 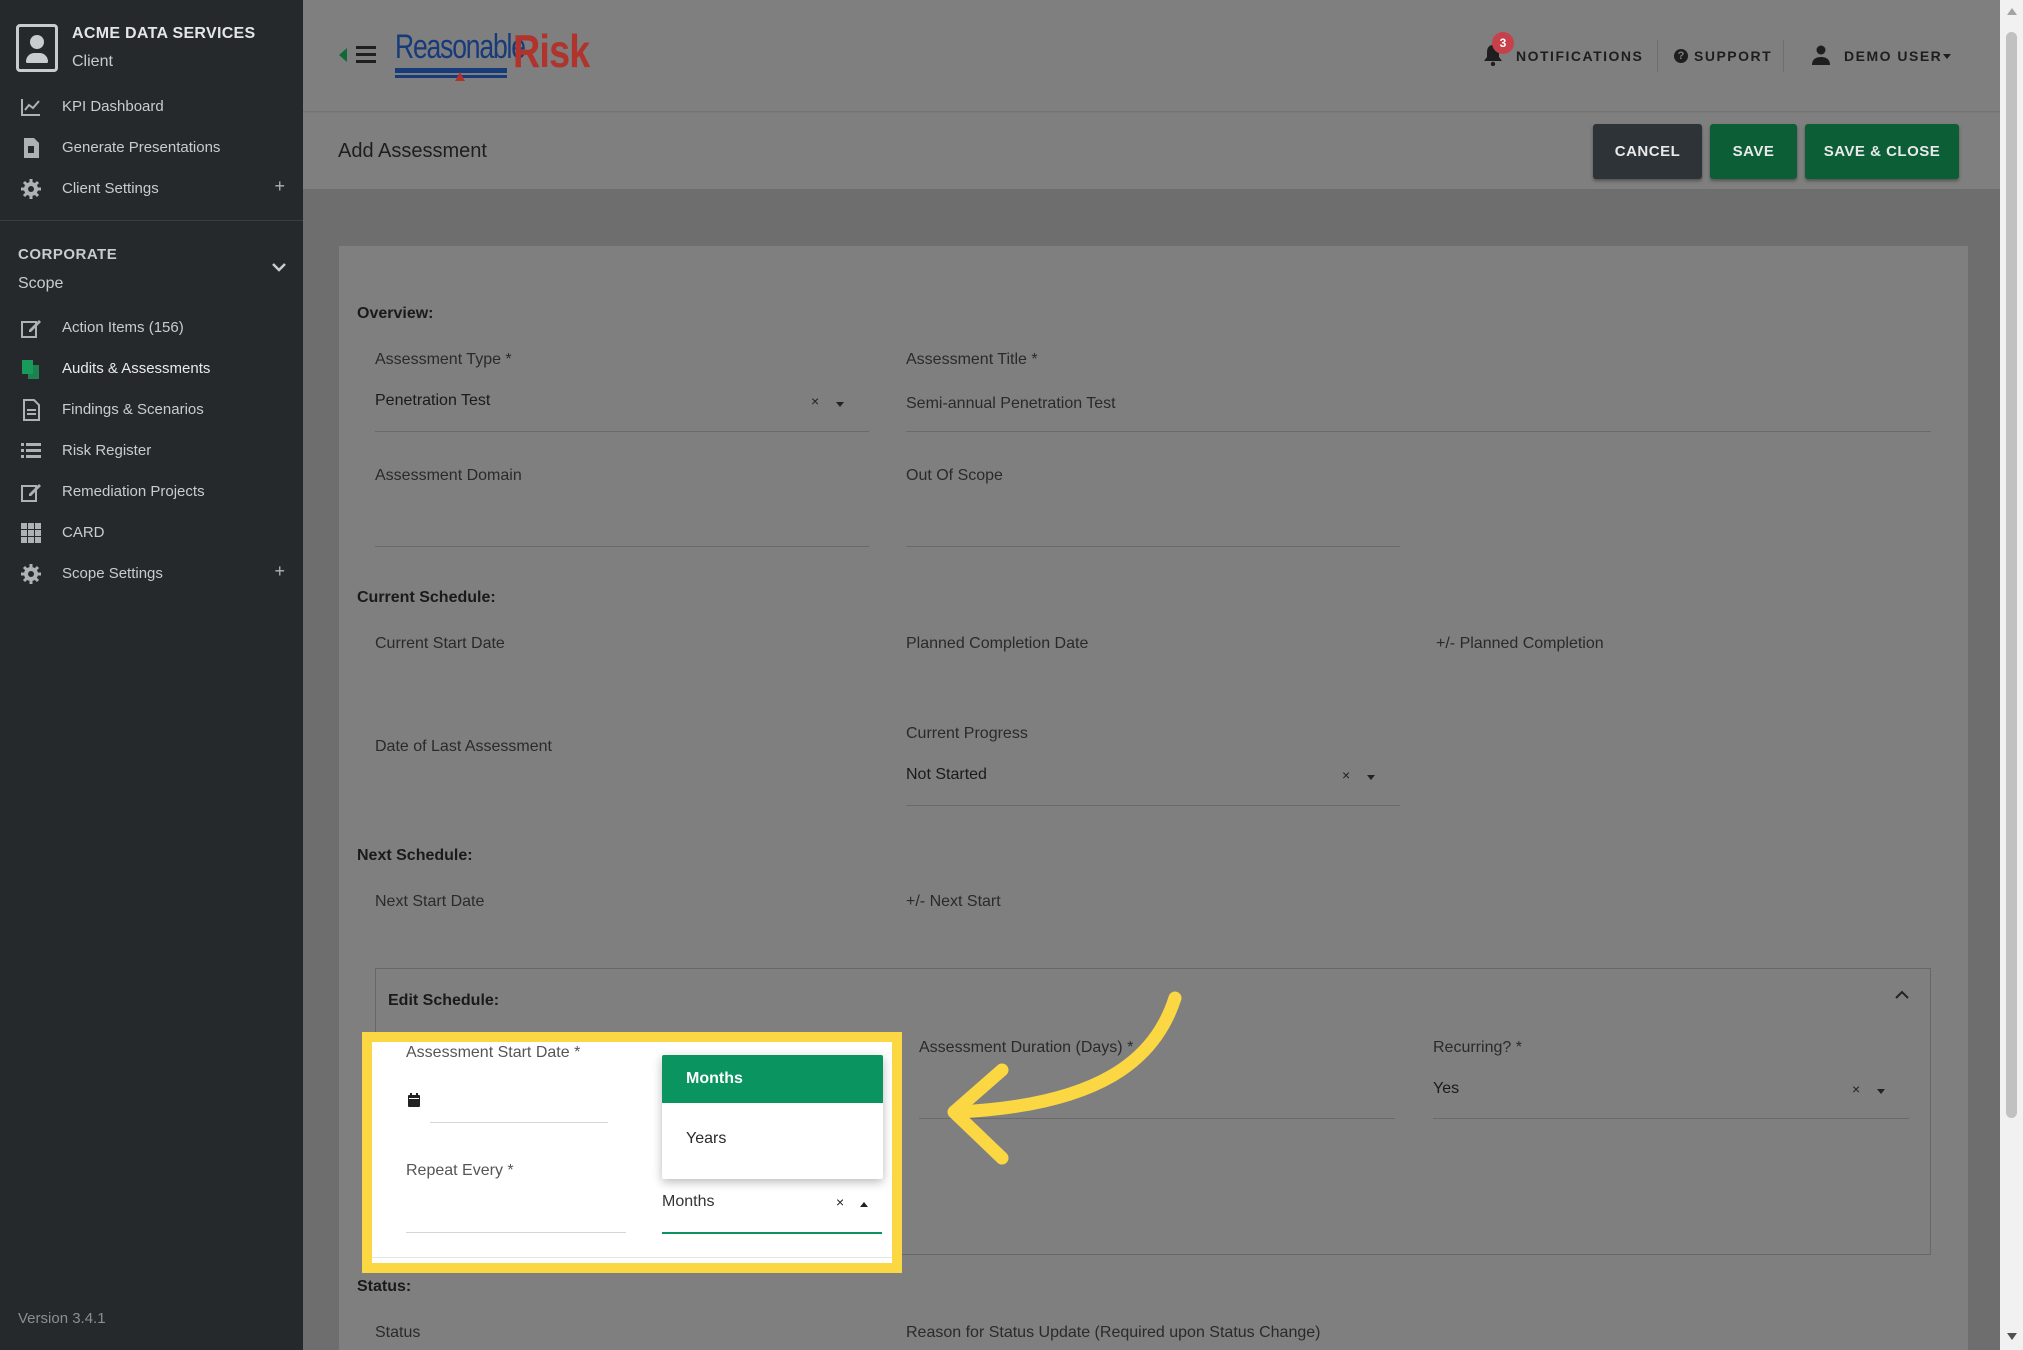 I want to click on client-role: Client, so click(x=92, y=61).